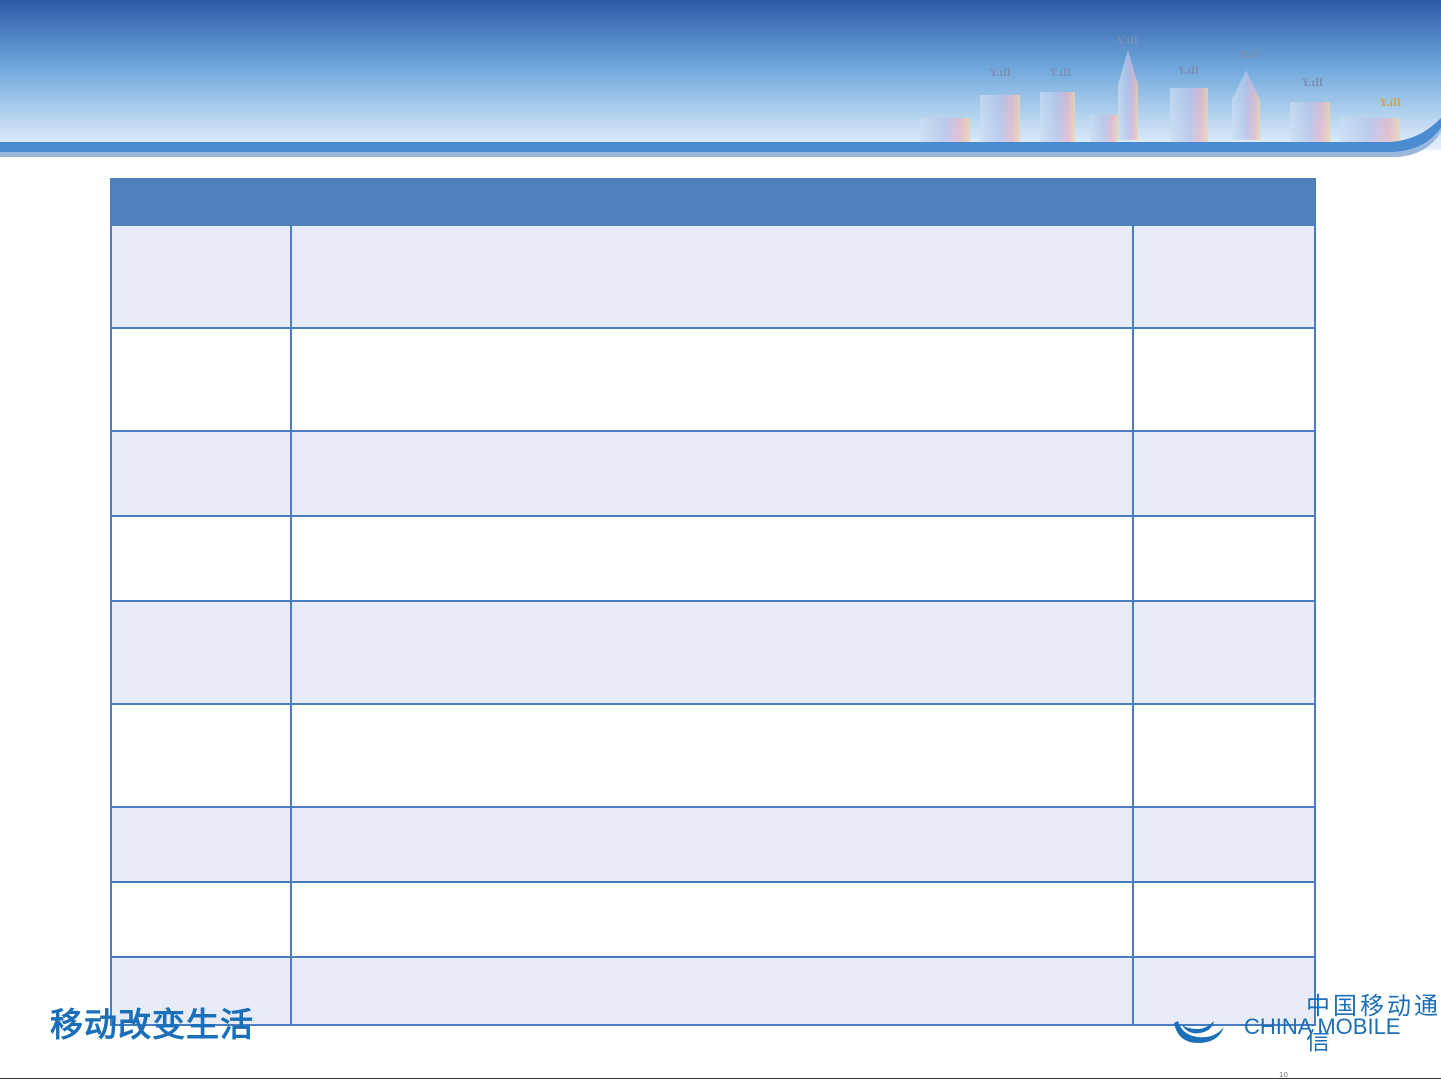 This screenshot has width=1441, height=1081. Describe the element at coordinates (1322, 1026) in the screenshot. I see `brand-english-name: CHINA MOBILE` at that location.